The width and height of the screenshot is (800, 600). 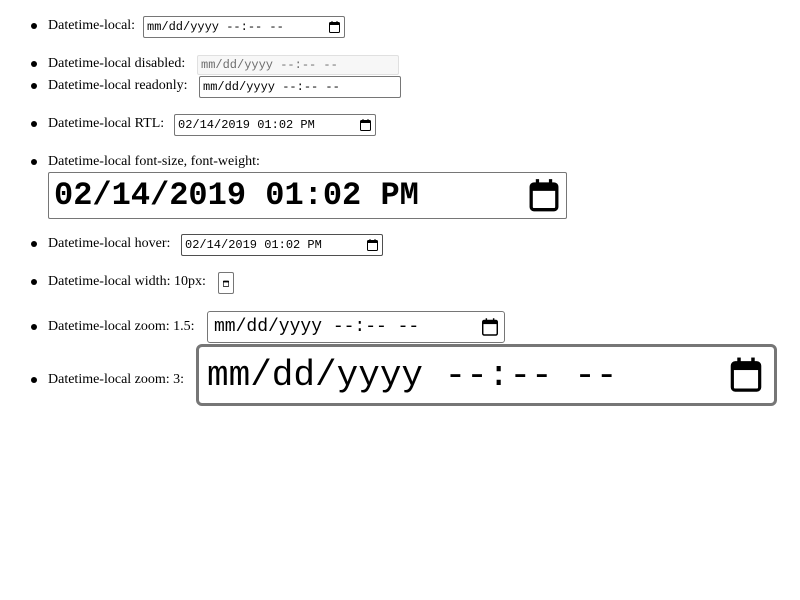 I want to click on datetime-local-width-input, so click(x=226, y=283).